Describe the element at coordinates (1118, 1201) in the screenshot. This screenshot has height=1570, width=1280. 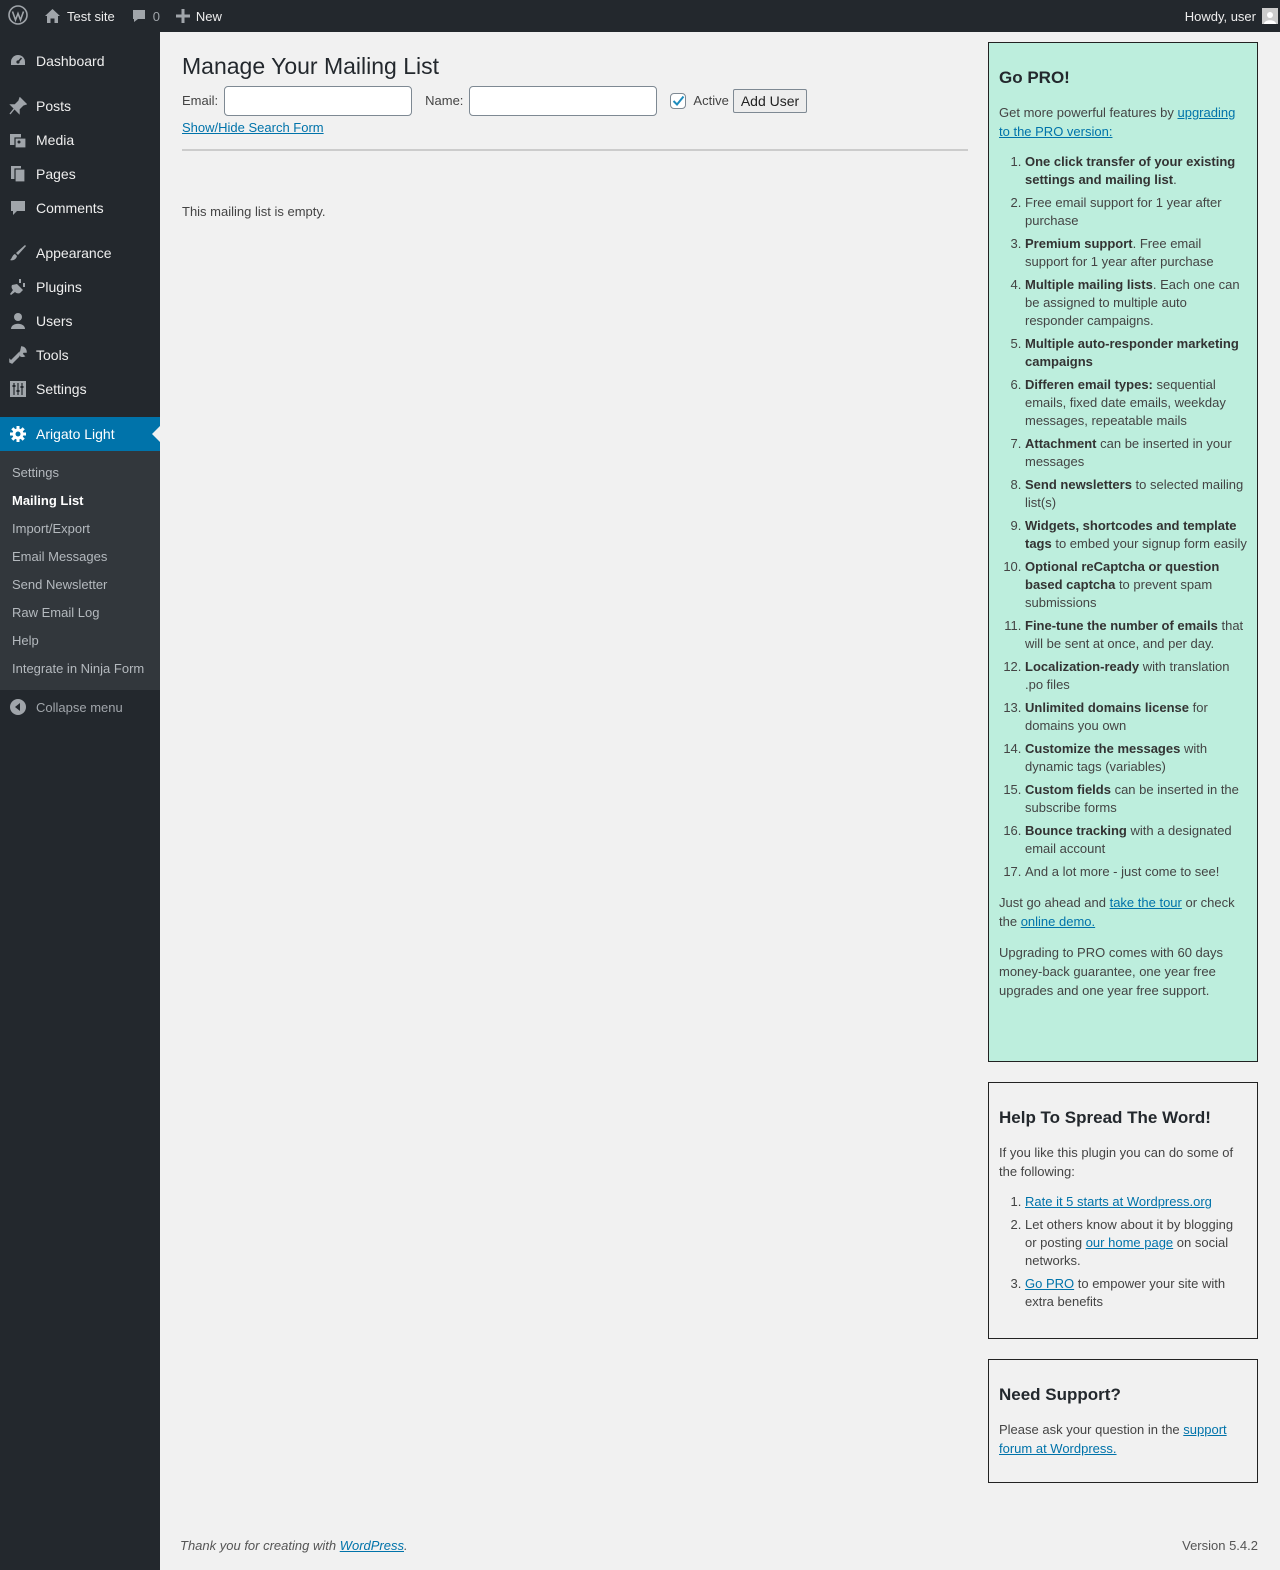
I see `rate-plugin-link: Rate it 5 starts at Wordpress.org` at that location.